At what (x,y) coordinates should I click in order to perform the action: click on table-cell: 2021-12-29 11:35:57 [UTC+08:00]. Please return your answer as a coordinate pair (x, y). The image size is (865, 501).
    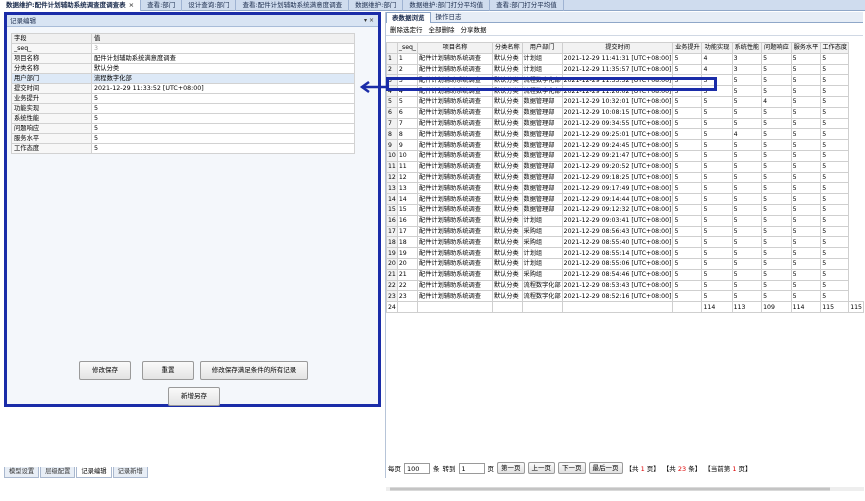
    Looking at the image, I should click on (617, 69).